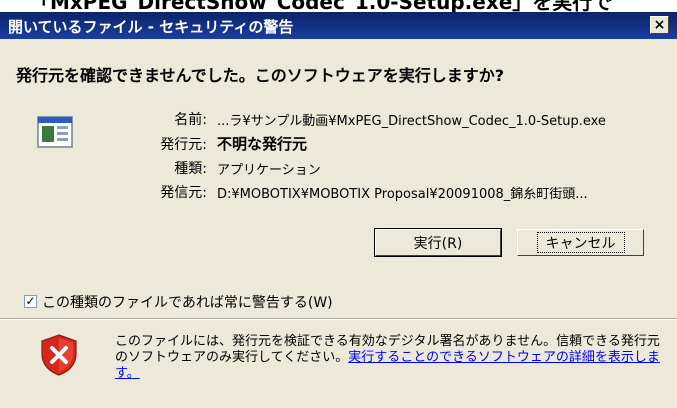  Describe the element at coordinates (262, 144) in the screenshot. I see `publisher-value: 不明な発行元` at that location.